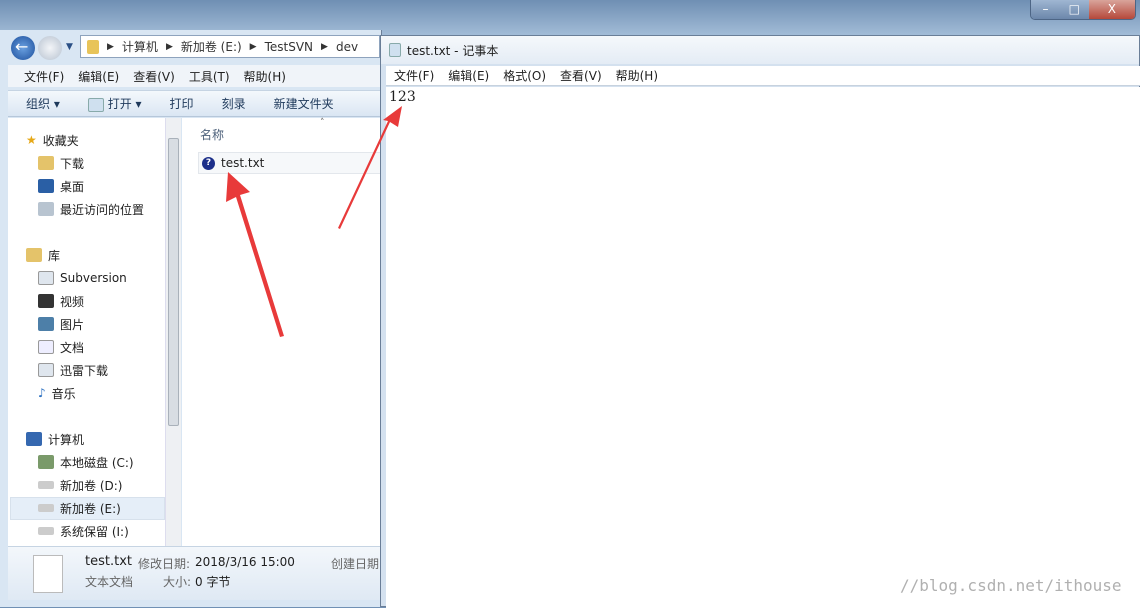 This screenshot has width=1140, height=608. I want to click on watermark: //blog.csdn.net/ithouse, so click(1011, 585).